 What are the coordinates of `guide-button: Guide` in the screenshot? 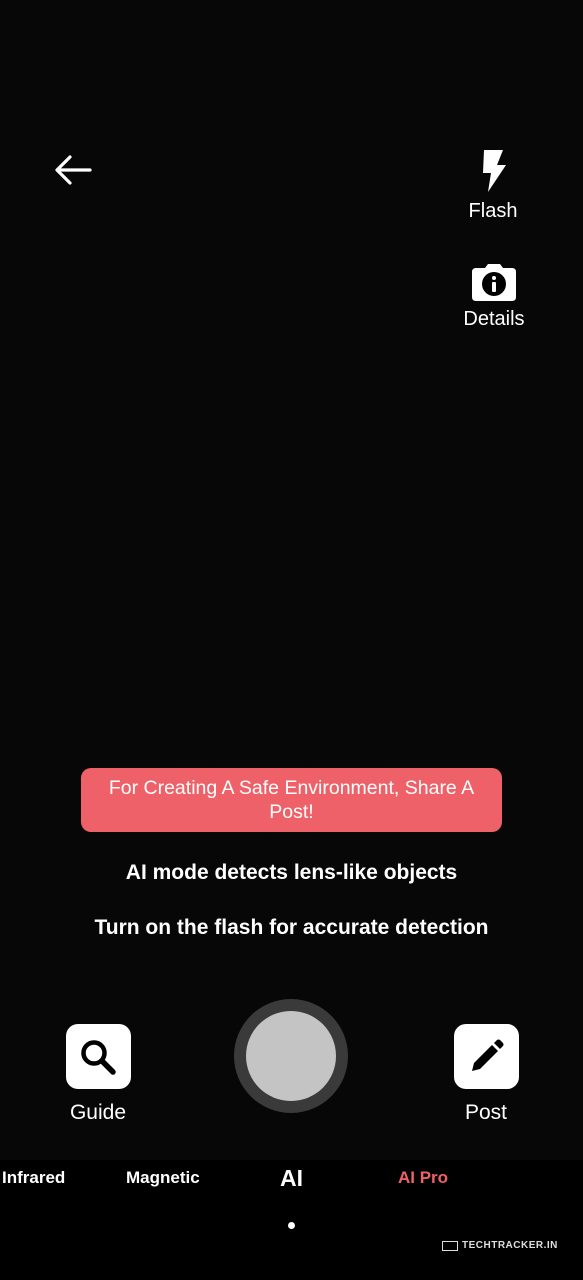 It's located at (98, 1074).